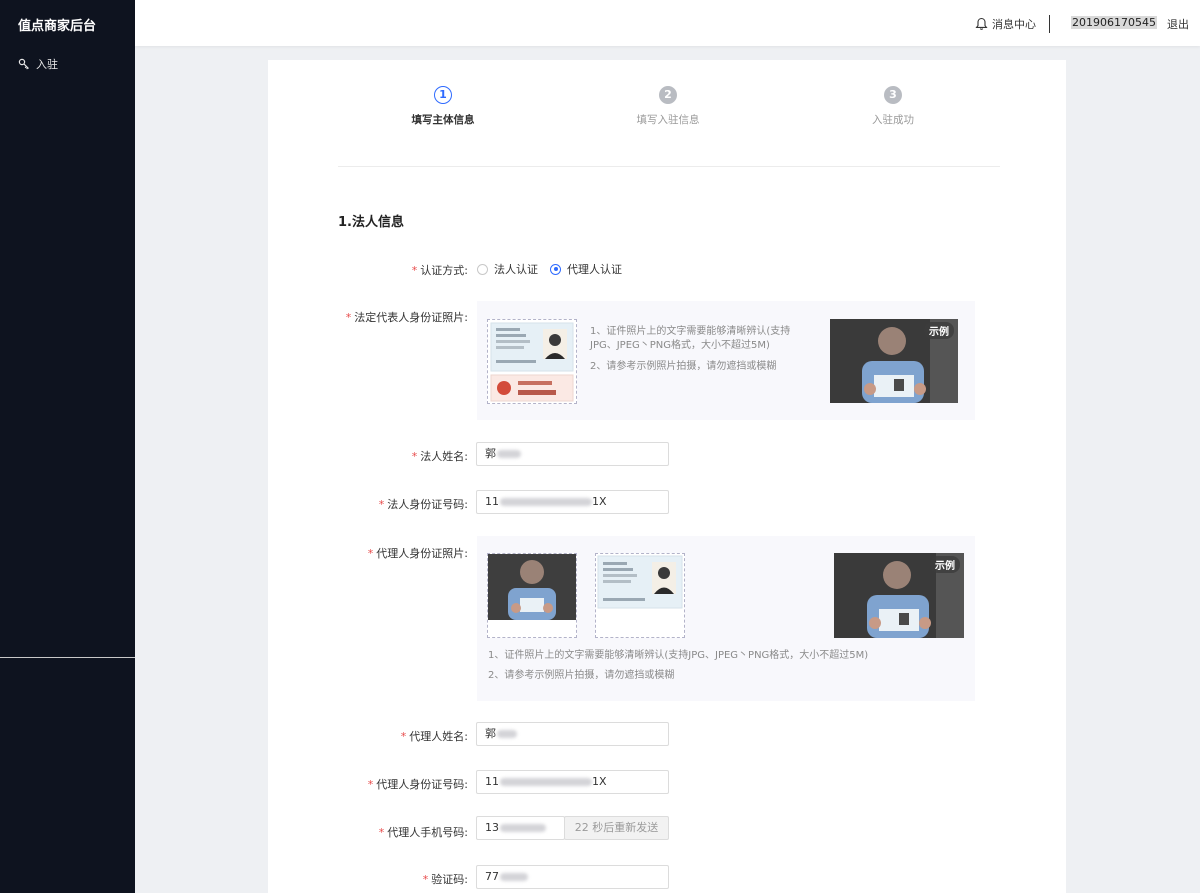 This screenshot has height=893, width=1200. I want to click on section-title: 1.法人信息, so click(371, 222).